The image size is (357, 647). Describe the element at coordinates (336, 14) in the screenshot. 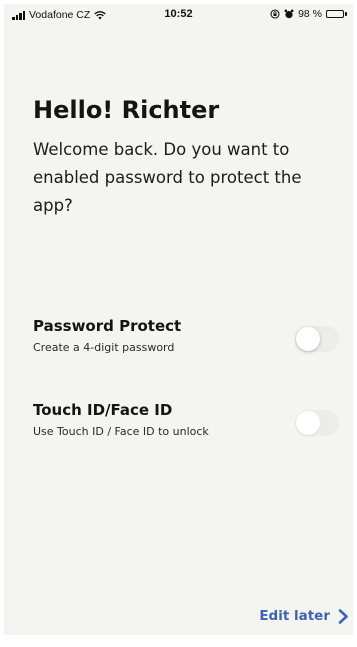

I see `battery-icon` at that location.